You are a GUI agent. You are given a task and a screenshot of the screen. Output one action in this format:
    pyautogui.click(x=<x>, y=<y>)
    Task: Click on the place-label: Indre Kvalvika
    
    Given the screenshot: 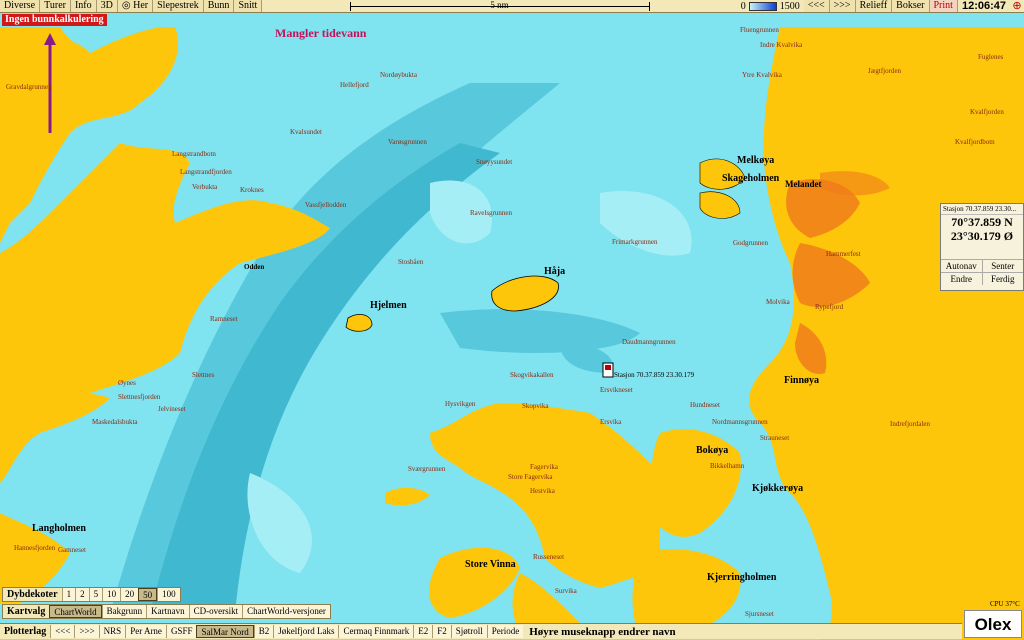 What is the action you would take?
    pyautogui.click(x=781, y=45)
    